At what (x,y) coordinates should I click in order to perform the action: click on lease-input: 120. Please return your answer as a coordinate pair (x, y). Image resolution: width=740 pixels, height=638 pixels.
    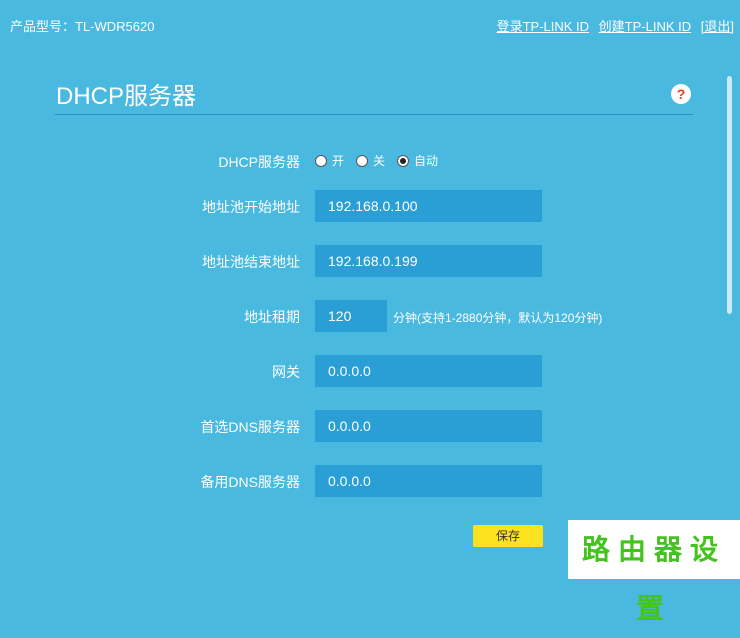
    Looking at the image, I should click on (351, 316).